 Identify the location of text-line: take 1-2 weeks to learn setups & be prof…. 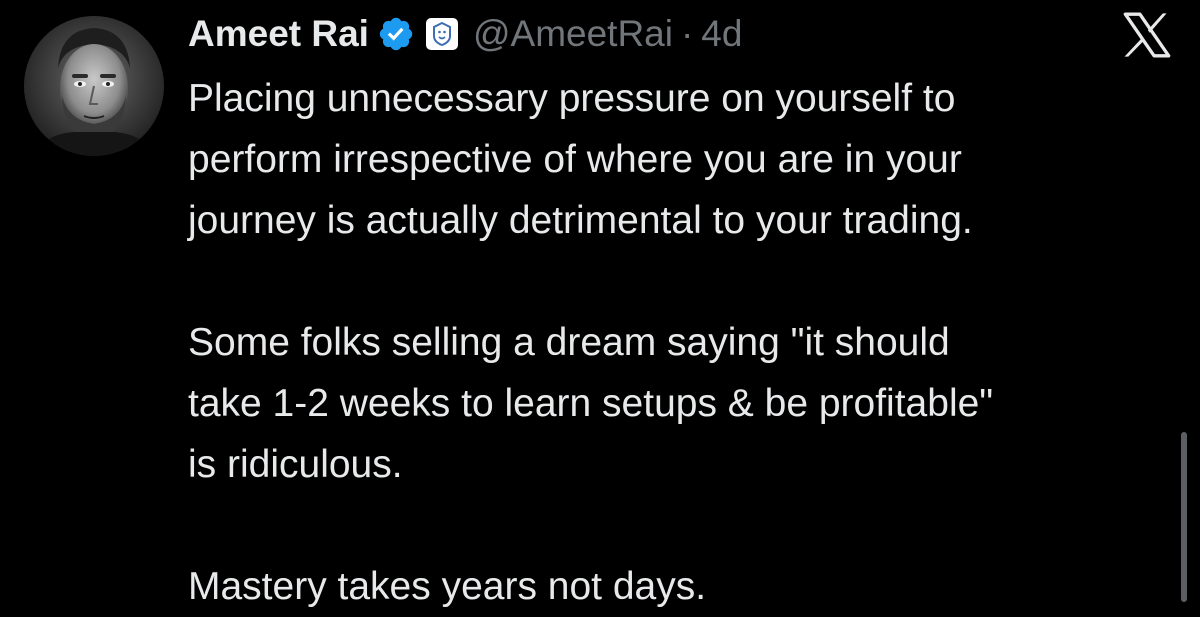
(591, 403).